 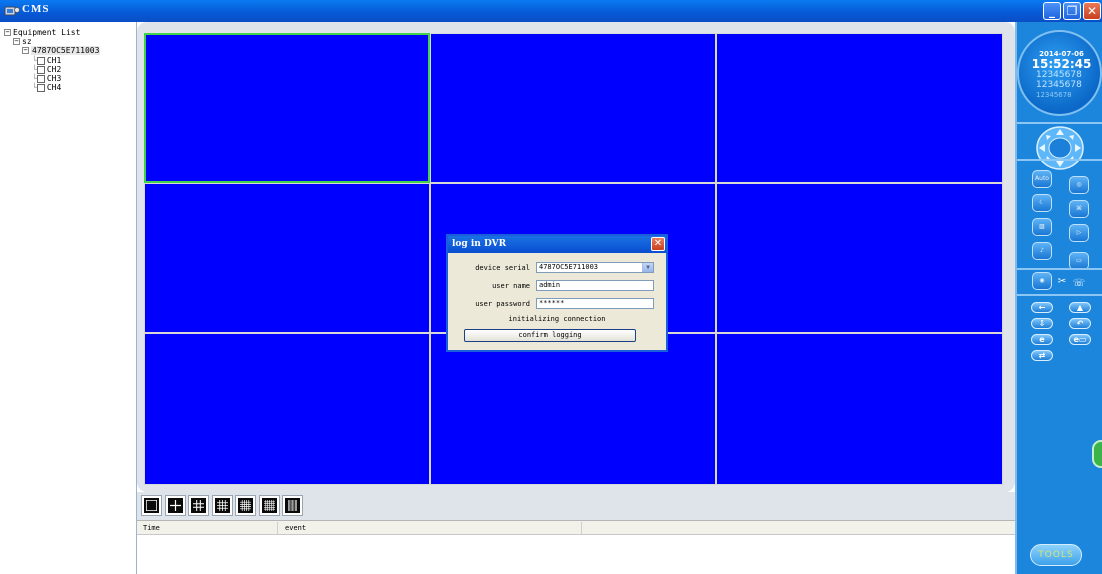 What do you see at coordinates (551, 11) in the screenshot?
I see `title-bar: CMS _ ❐ ✕` at bounding box center [551, 11].